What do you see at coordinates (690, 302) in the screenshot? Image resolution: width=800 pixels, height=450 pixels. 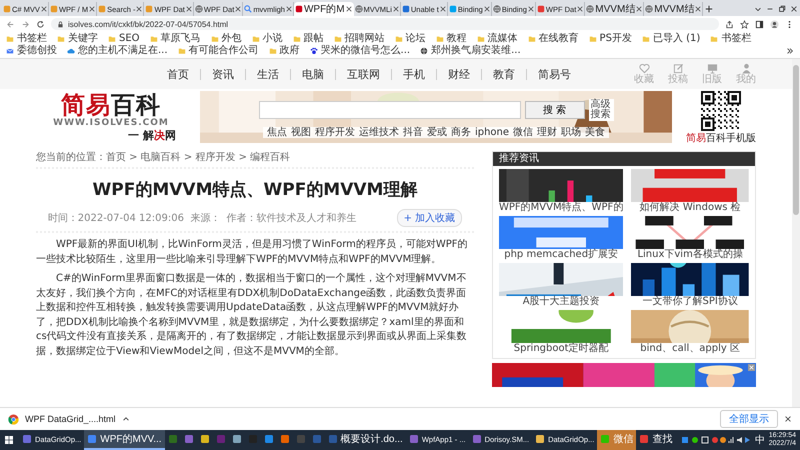 I see `article-link: 一文带你了解SPI协议` at bounding box center [690, 302].